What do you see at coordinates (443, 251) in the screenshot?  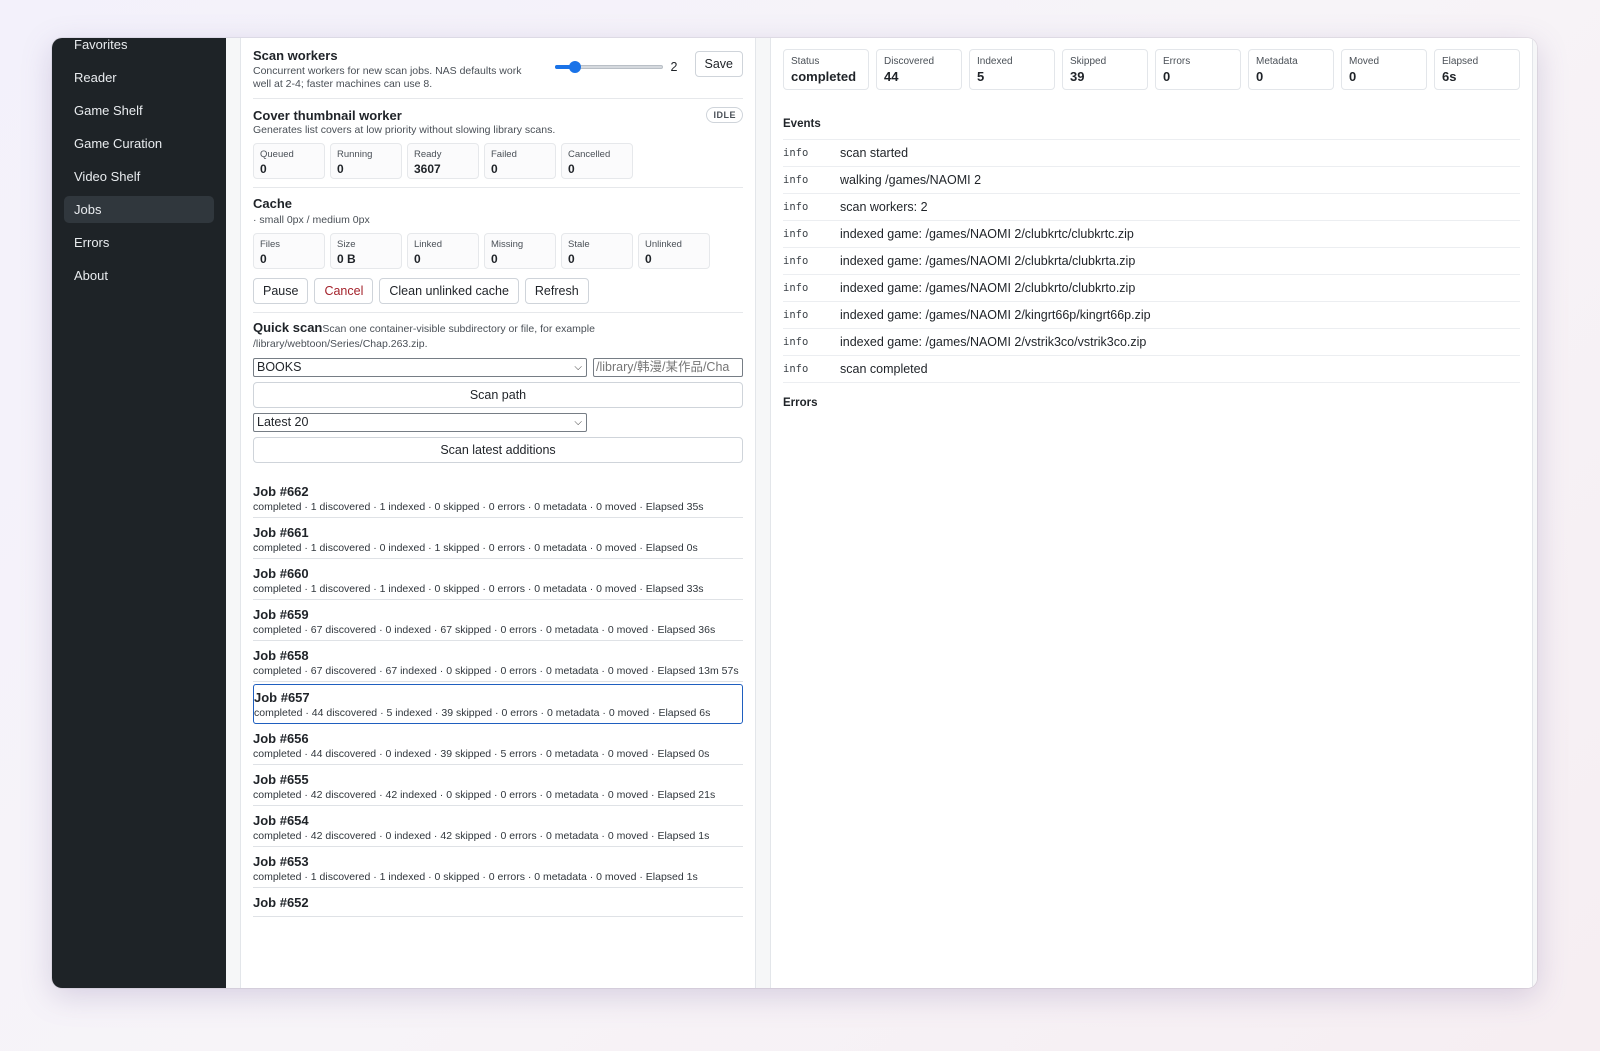 I see `stat-linked: Linked 0` at bounding box center [443, 251].